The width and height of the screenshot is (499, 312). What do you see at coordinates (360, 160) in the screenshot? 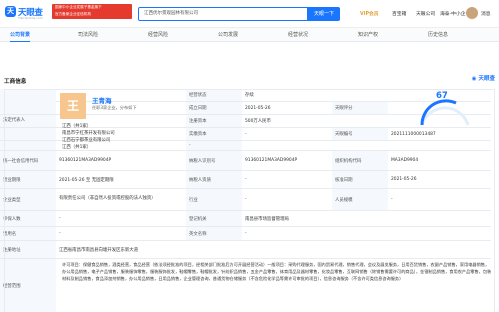
I see `label-org-code: 组织机构代码` at bounding box center [360, 160].